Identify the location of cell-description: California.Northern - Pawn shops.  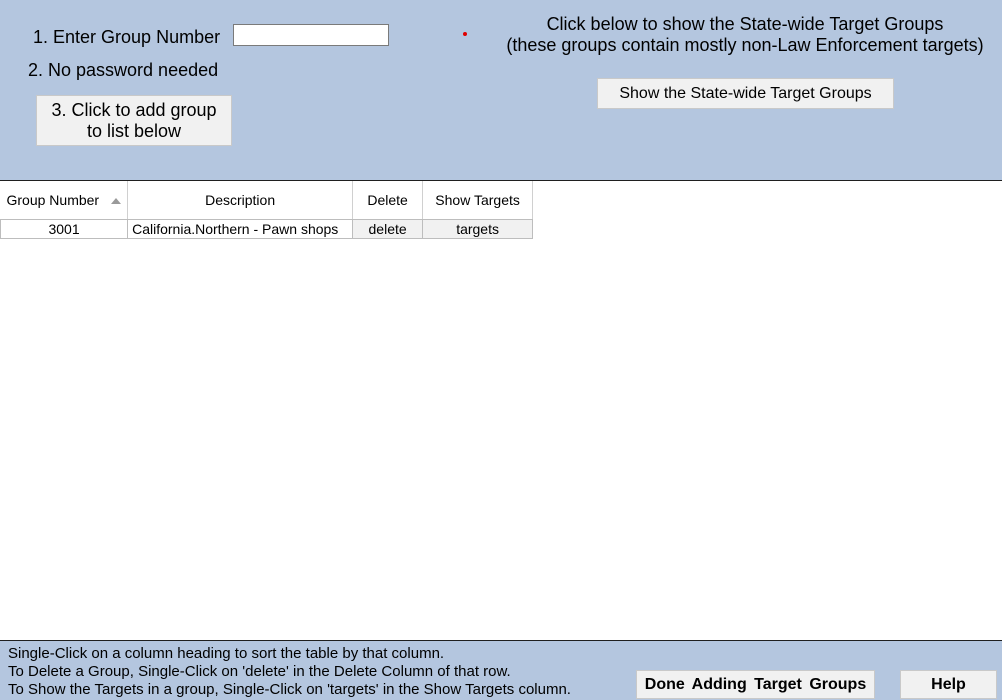
(240, 229).